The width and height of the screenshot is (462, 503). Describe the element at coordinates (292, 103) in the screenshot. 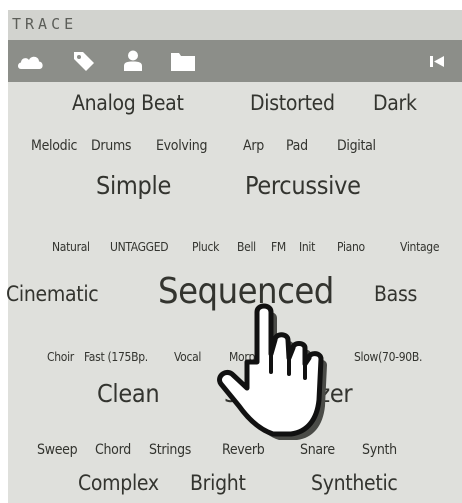

I see `tag-distorted: Distorted` at that location.